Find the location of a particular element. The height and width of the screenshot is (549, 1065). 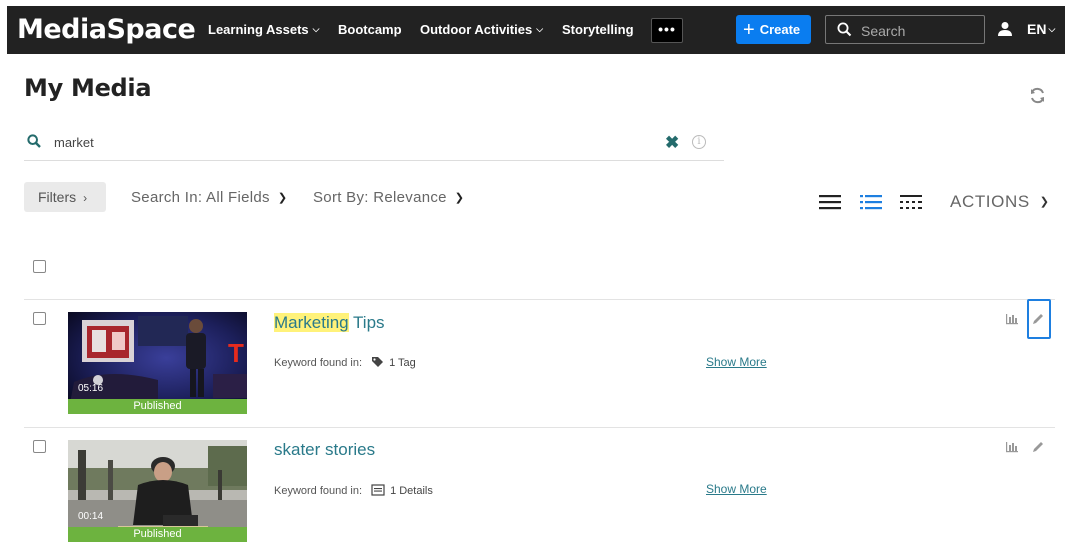

details-icon is located at coordinates (378, 490).